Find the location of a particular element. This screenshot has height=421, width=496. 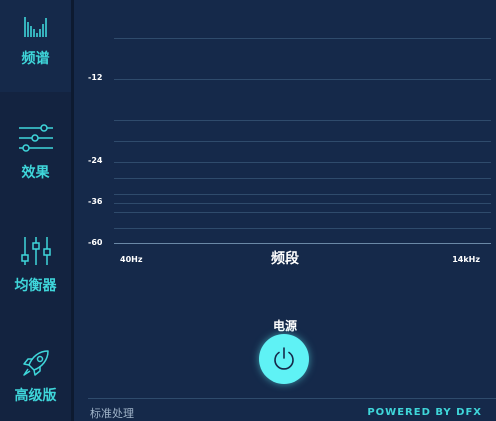

sidebar-item-label: 均衡器 is located at coordinates (35, 286).